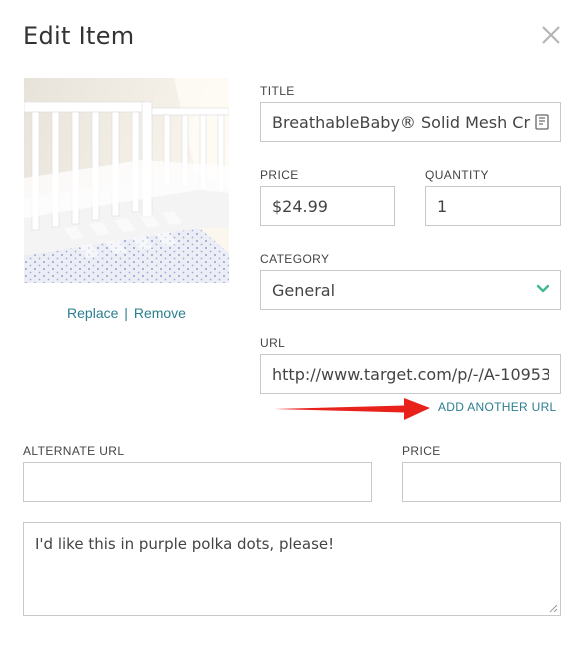 The image size is (583, 645). I want to click on price-label: PRICE, so click(279, 175).